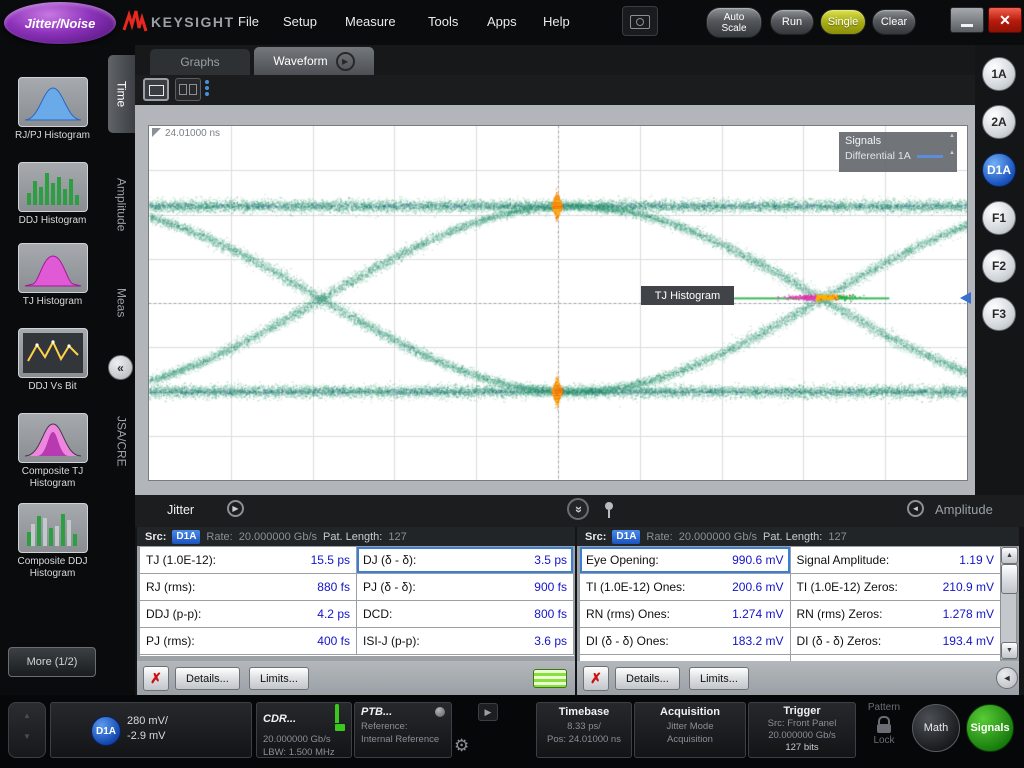 The height and width of the screenshot is (768, 1024). I want to click on measurement-cell-rn-zeros: RN (rms) Zeros: 1.278 mV, so click(895, 614).